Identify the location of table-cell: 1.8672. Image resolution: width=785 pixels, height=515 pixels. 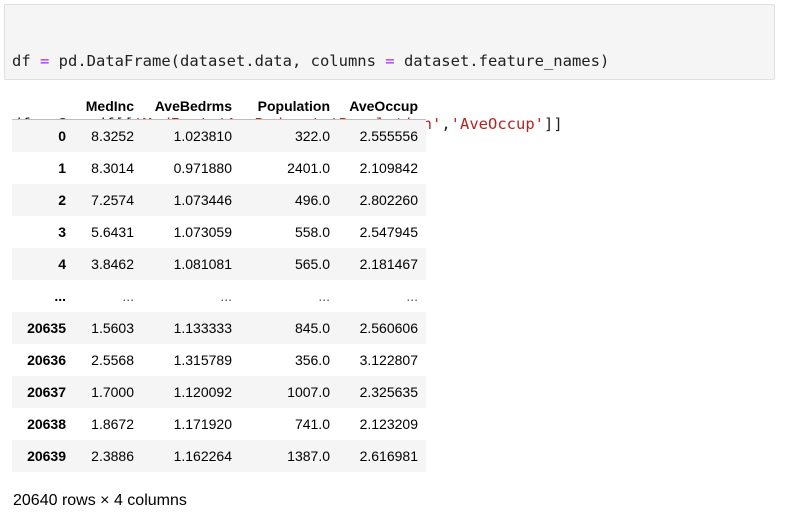
(112, 424).